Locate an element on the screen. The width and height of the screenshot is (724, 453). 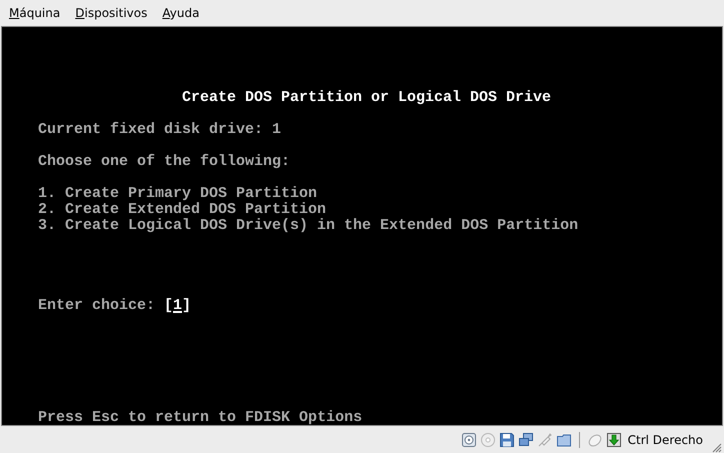
menu-item: Dispositivos is located at coordinates (111, 13).